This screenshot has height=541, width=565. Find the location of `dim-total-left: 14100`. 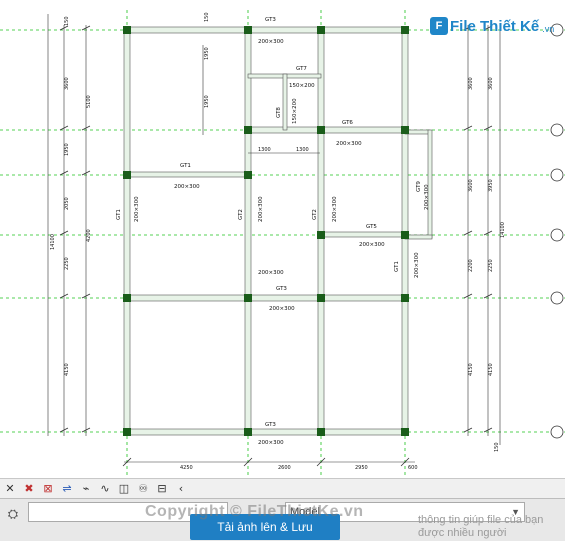

dim-total-left: 14100 is located at coordinates (53, 242).